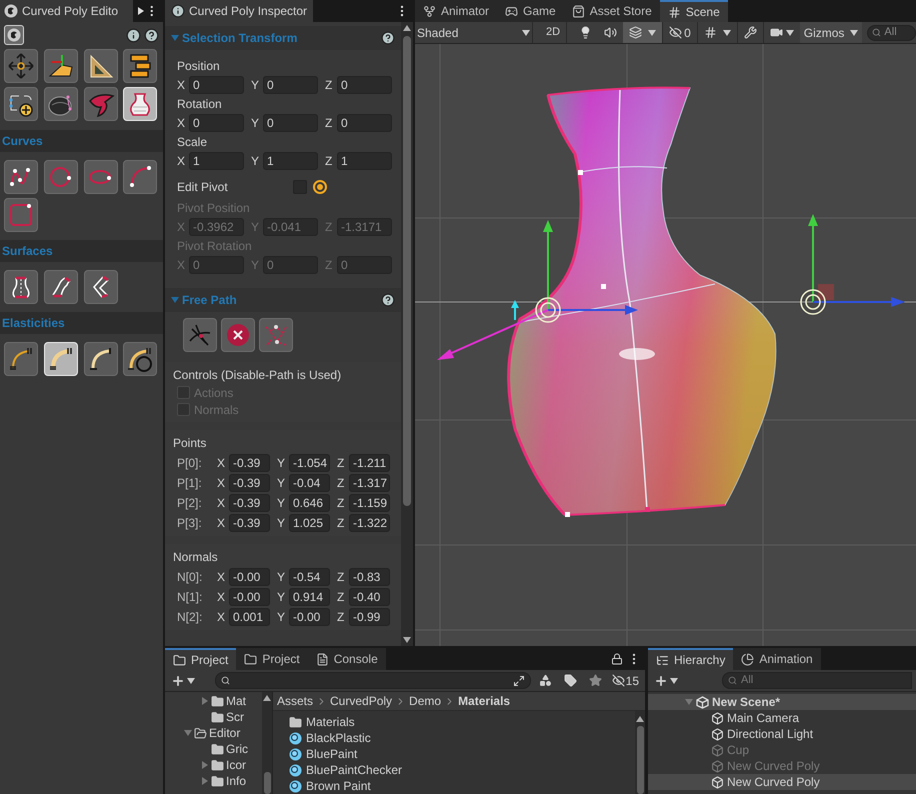  Describe the element at coordinates (347, 659) in the screenshot. I see `panel-tab: Console` at that location.